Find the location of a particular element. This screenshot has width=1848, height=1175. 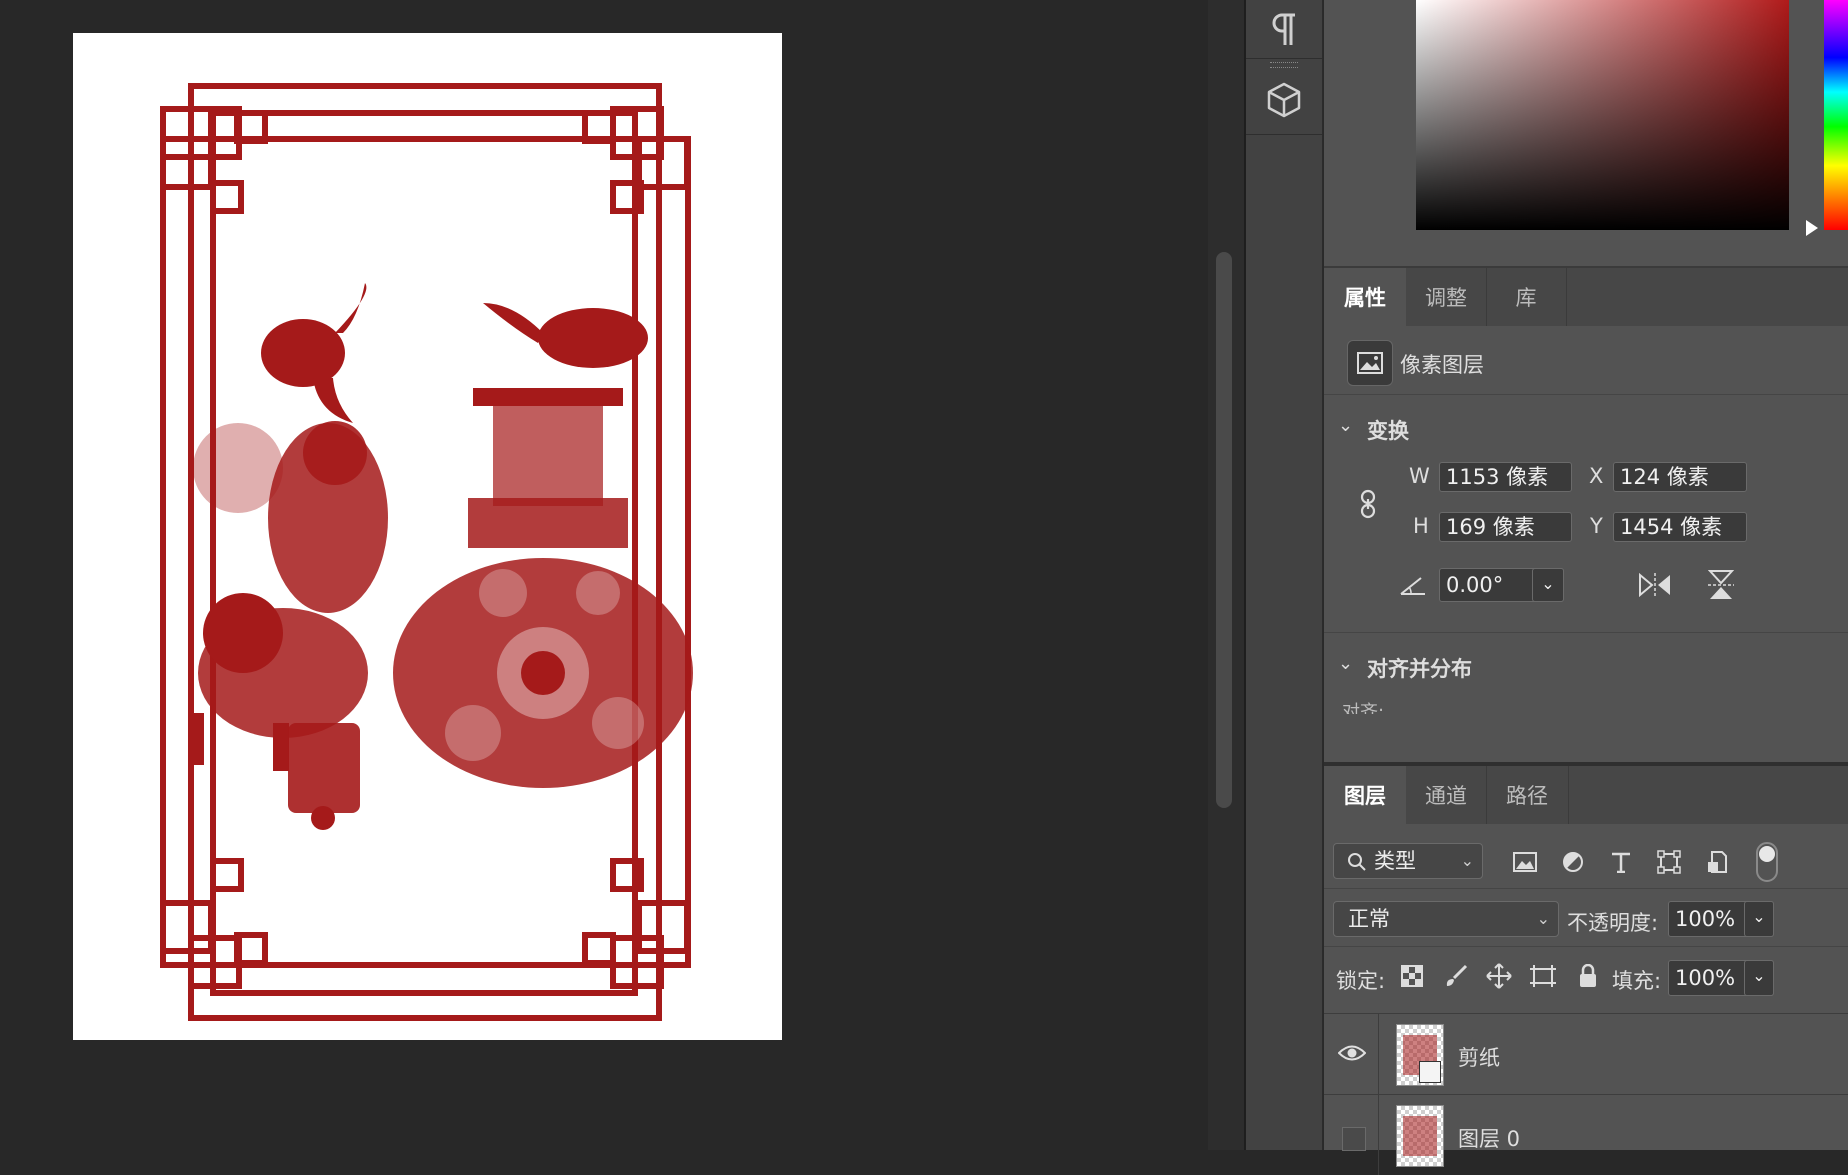

3d-cube-icon is located at coordinates (1284, 100).